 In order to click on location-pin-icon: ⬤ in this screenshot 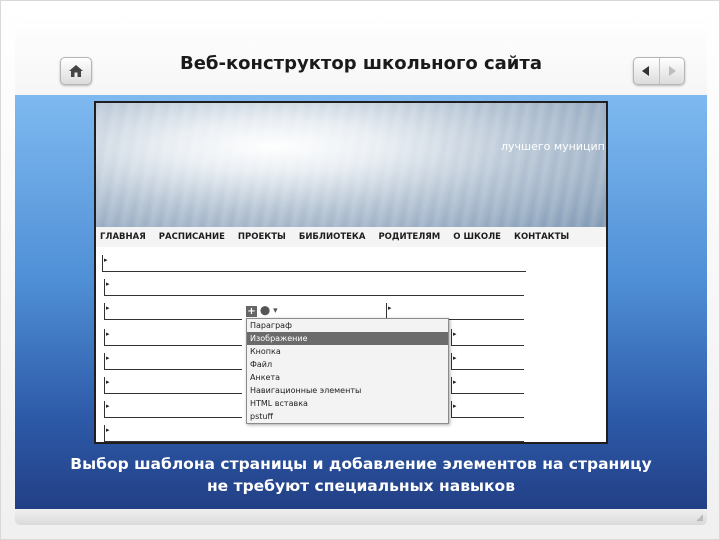, I will do `click(265, 311)`.